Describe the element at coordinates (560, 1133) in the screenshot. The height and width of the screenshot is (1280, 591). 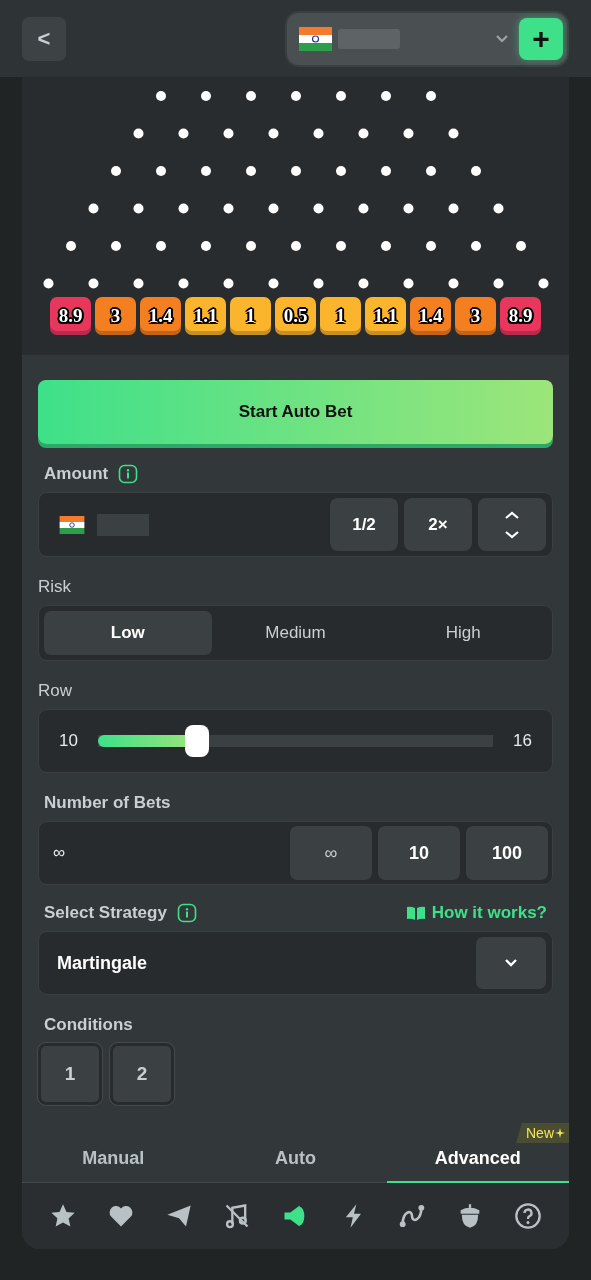
I see `sparkle-icon` at that location.